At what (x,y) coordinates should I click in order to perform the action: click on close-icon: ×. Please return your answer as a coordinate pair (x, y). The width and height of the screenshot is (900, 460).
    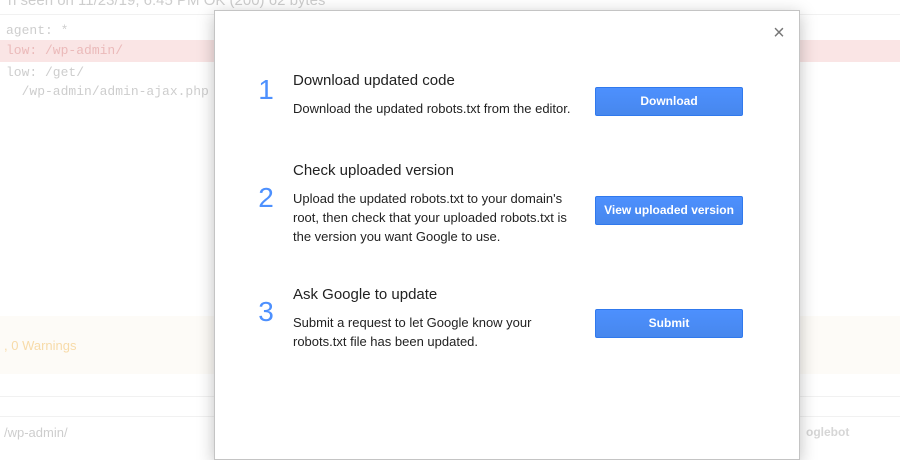
    Looking at the image, I should click on (779, 33).